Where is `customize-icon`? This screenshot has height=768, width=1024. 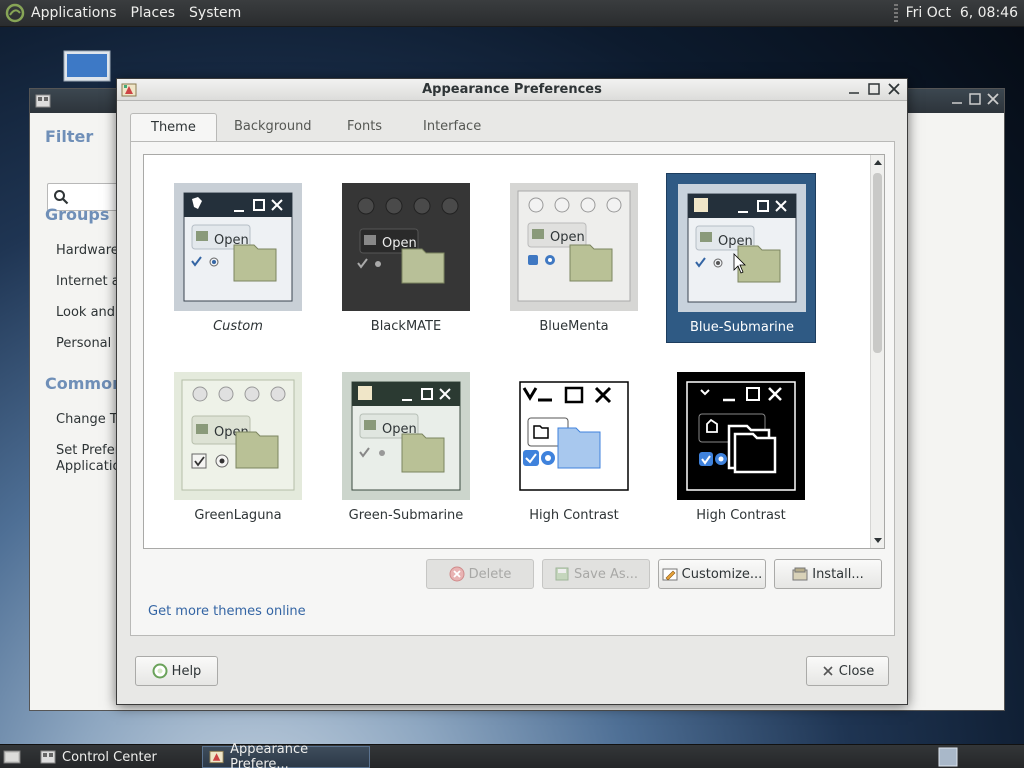
customize-icon is located at coordinates (670, 574).